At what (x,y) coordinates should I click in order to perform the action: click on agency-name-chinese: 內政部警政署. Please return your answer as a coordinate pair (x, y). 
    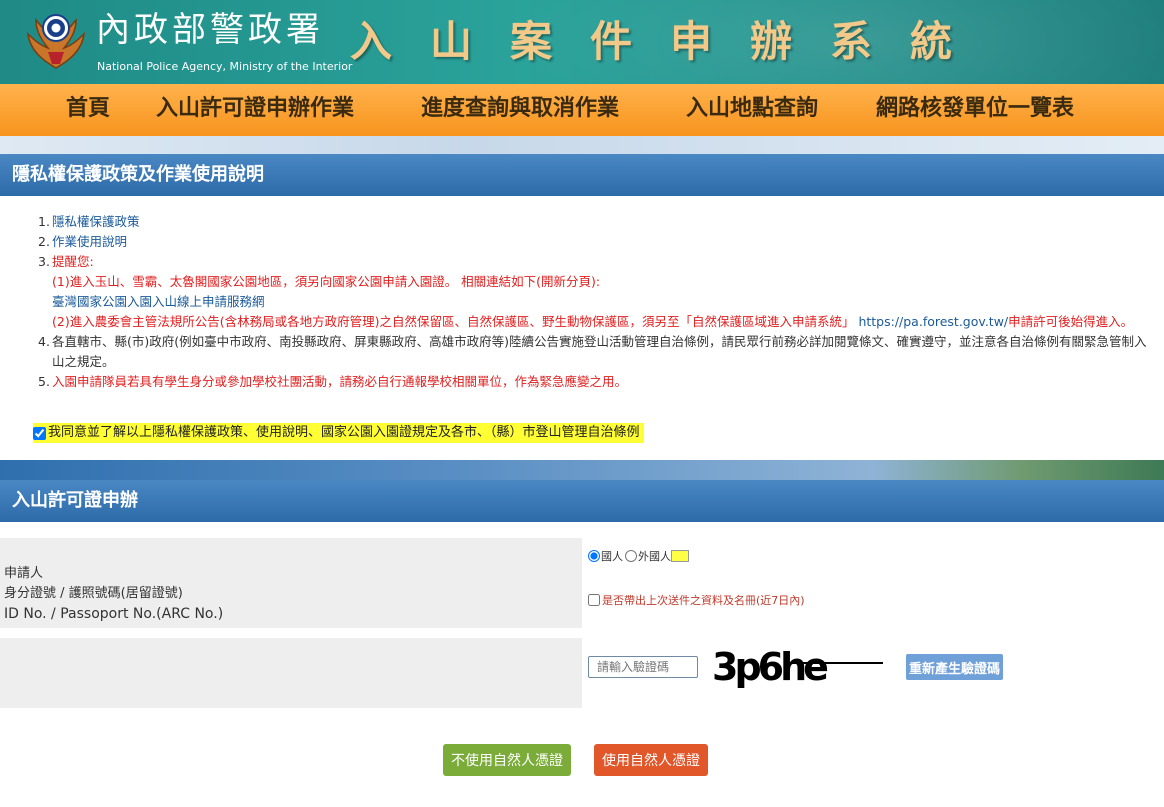
    Looking at the image, I should click on (210, 30).